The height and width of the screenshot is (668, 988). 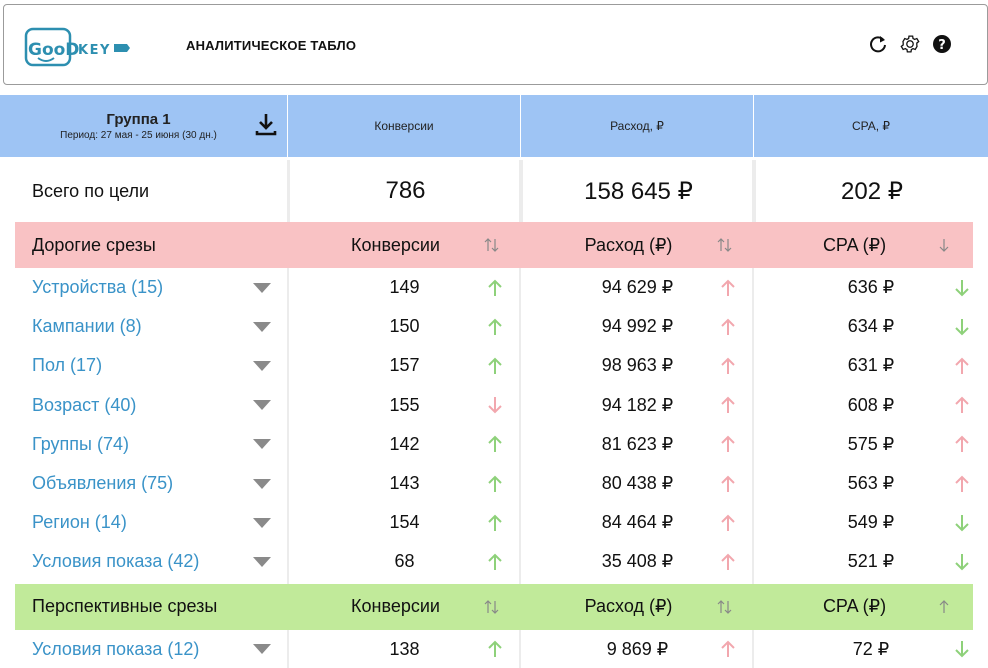 What do you see at coordinates (115, 561) in the screenshot?
I see `slice-link: Условия показа (42)` at bounding box center [115, 561].